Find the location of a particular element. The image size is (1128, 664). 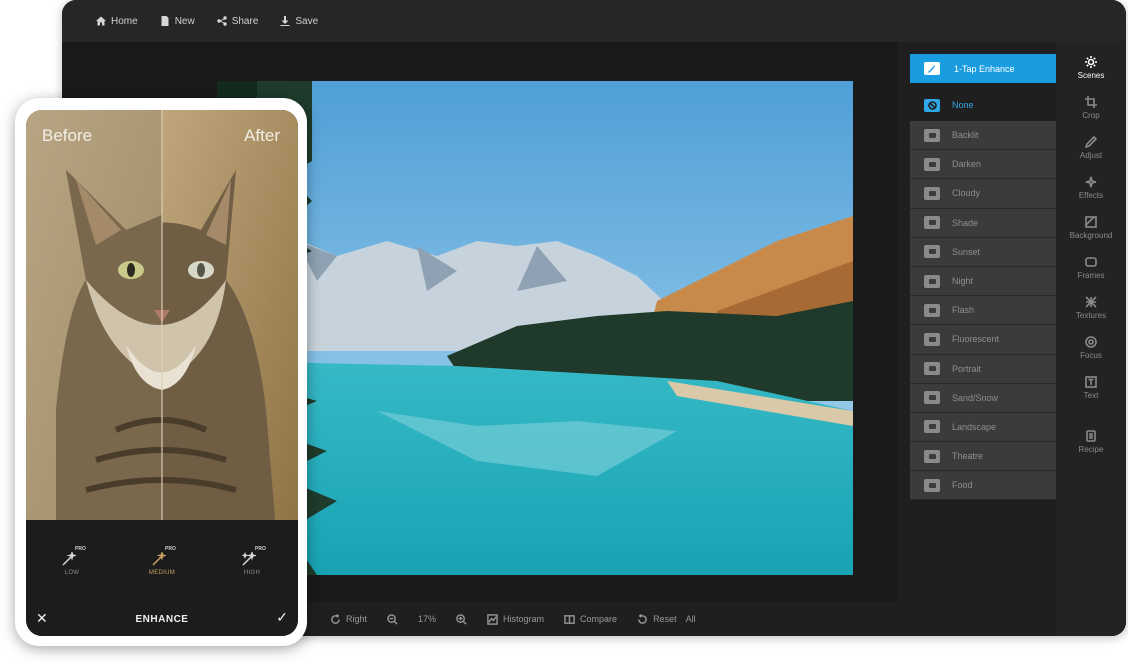

home-label: Home is located at coordinates (124, 21).